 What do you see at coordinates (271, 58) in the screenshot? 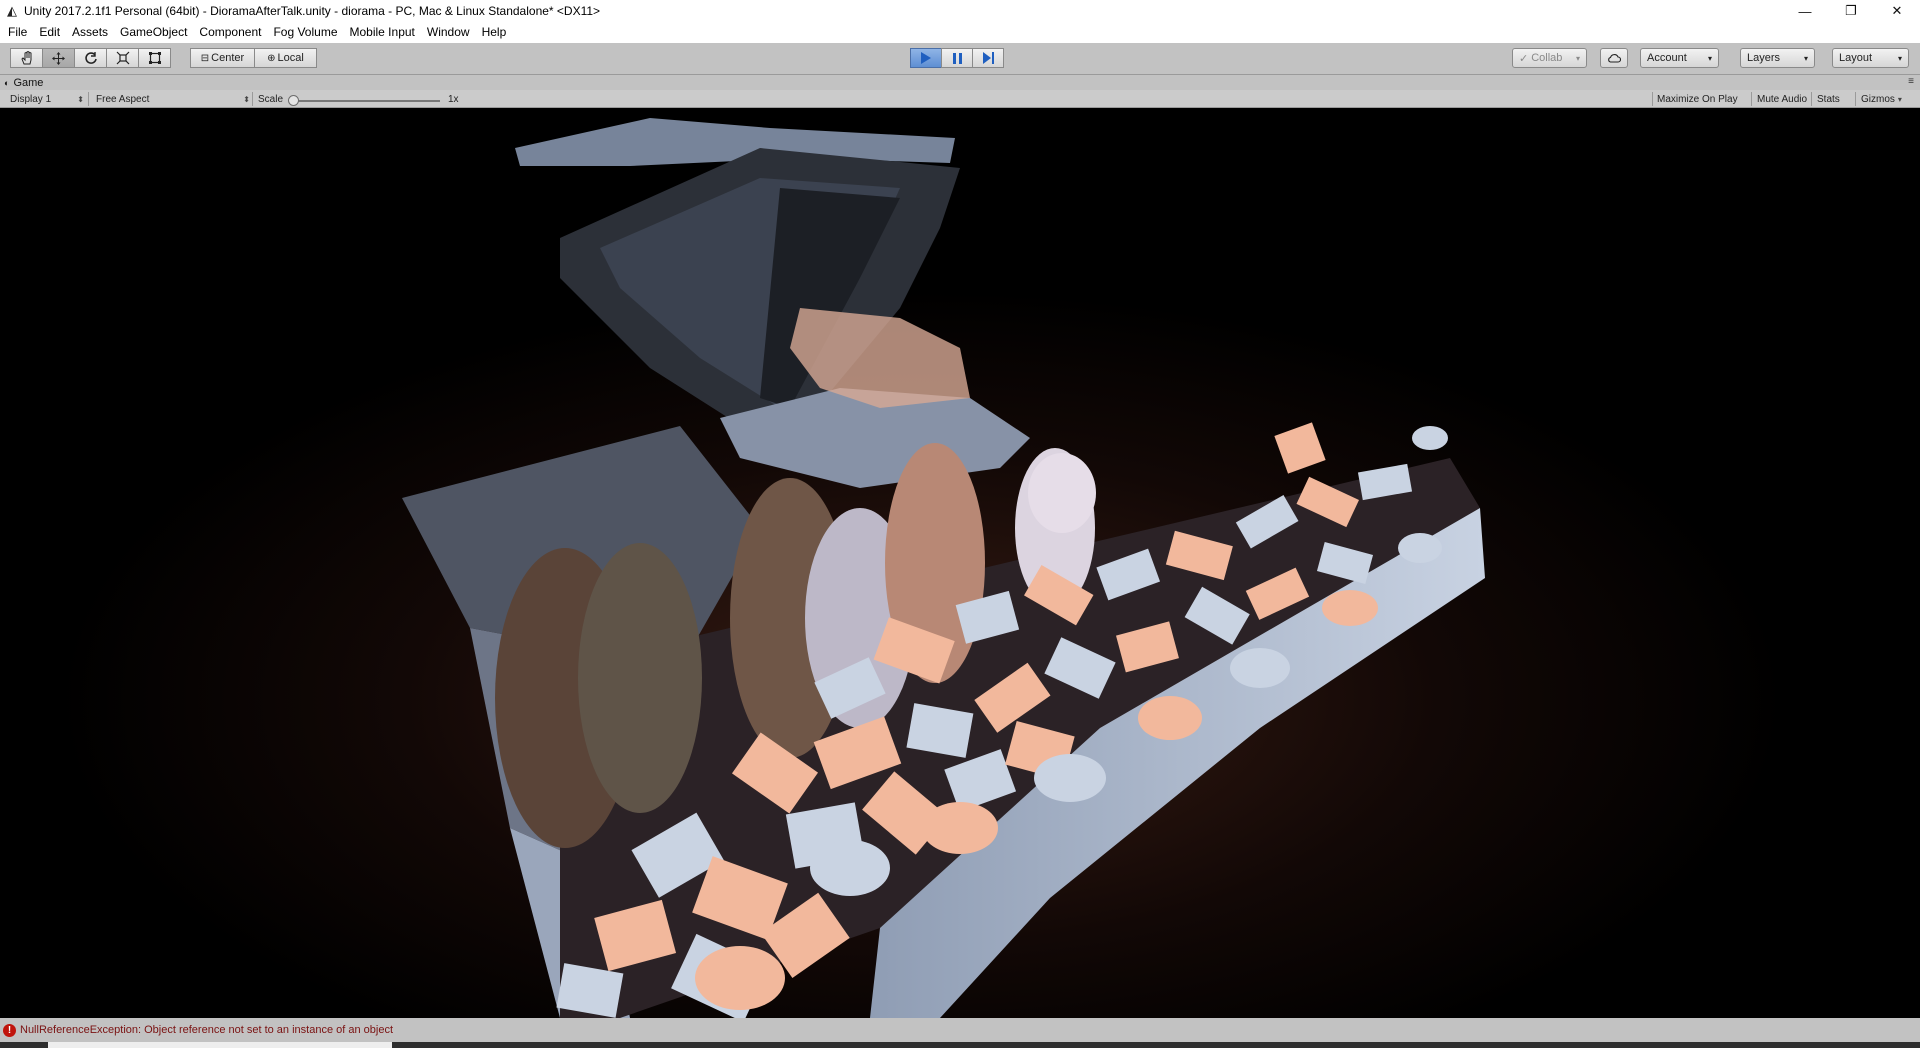
I see `local-space-icon: ⊕` at bounding box center [271, 58].